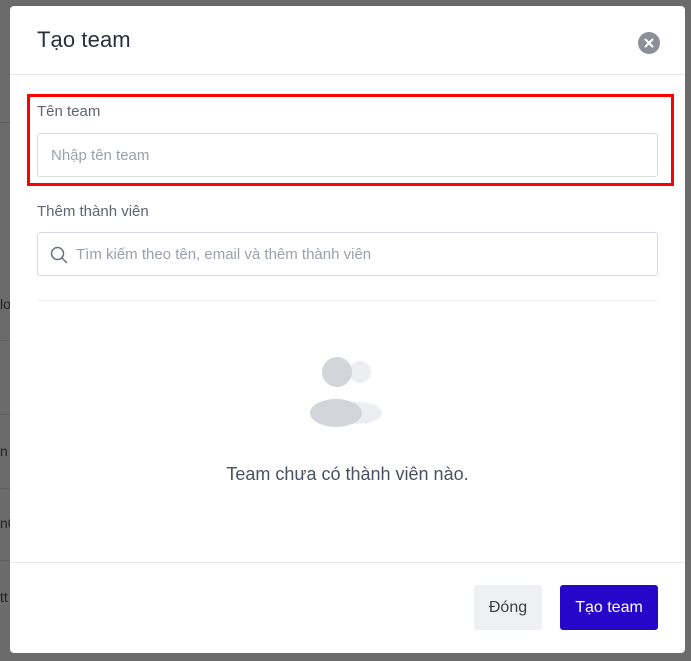 The width and height of the screenshot is (691, 661). Describe the element at coordinates (609, 607) in the screenshot. I see `create-team-button: Tạo team` at that location.